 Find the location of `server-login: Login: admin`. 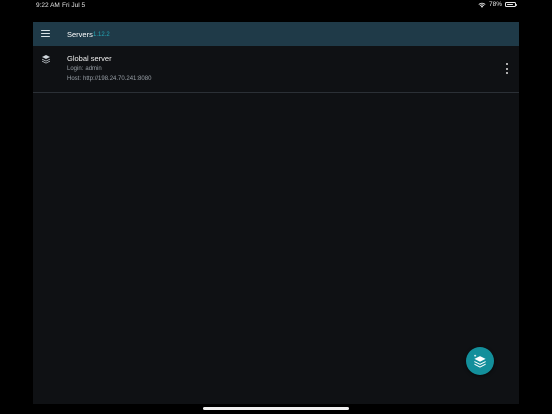

server-login: Login: admin is located at coordinates (84, 69).